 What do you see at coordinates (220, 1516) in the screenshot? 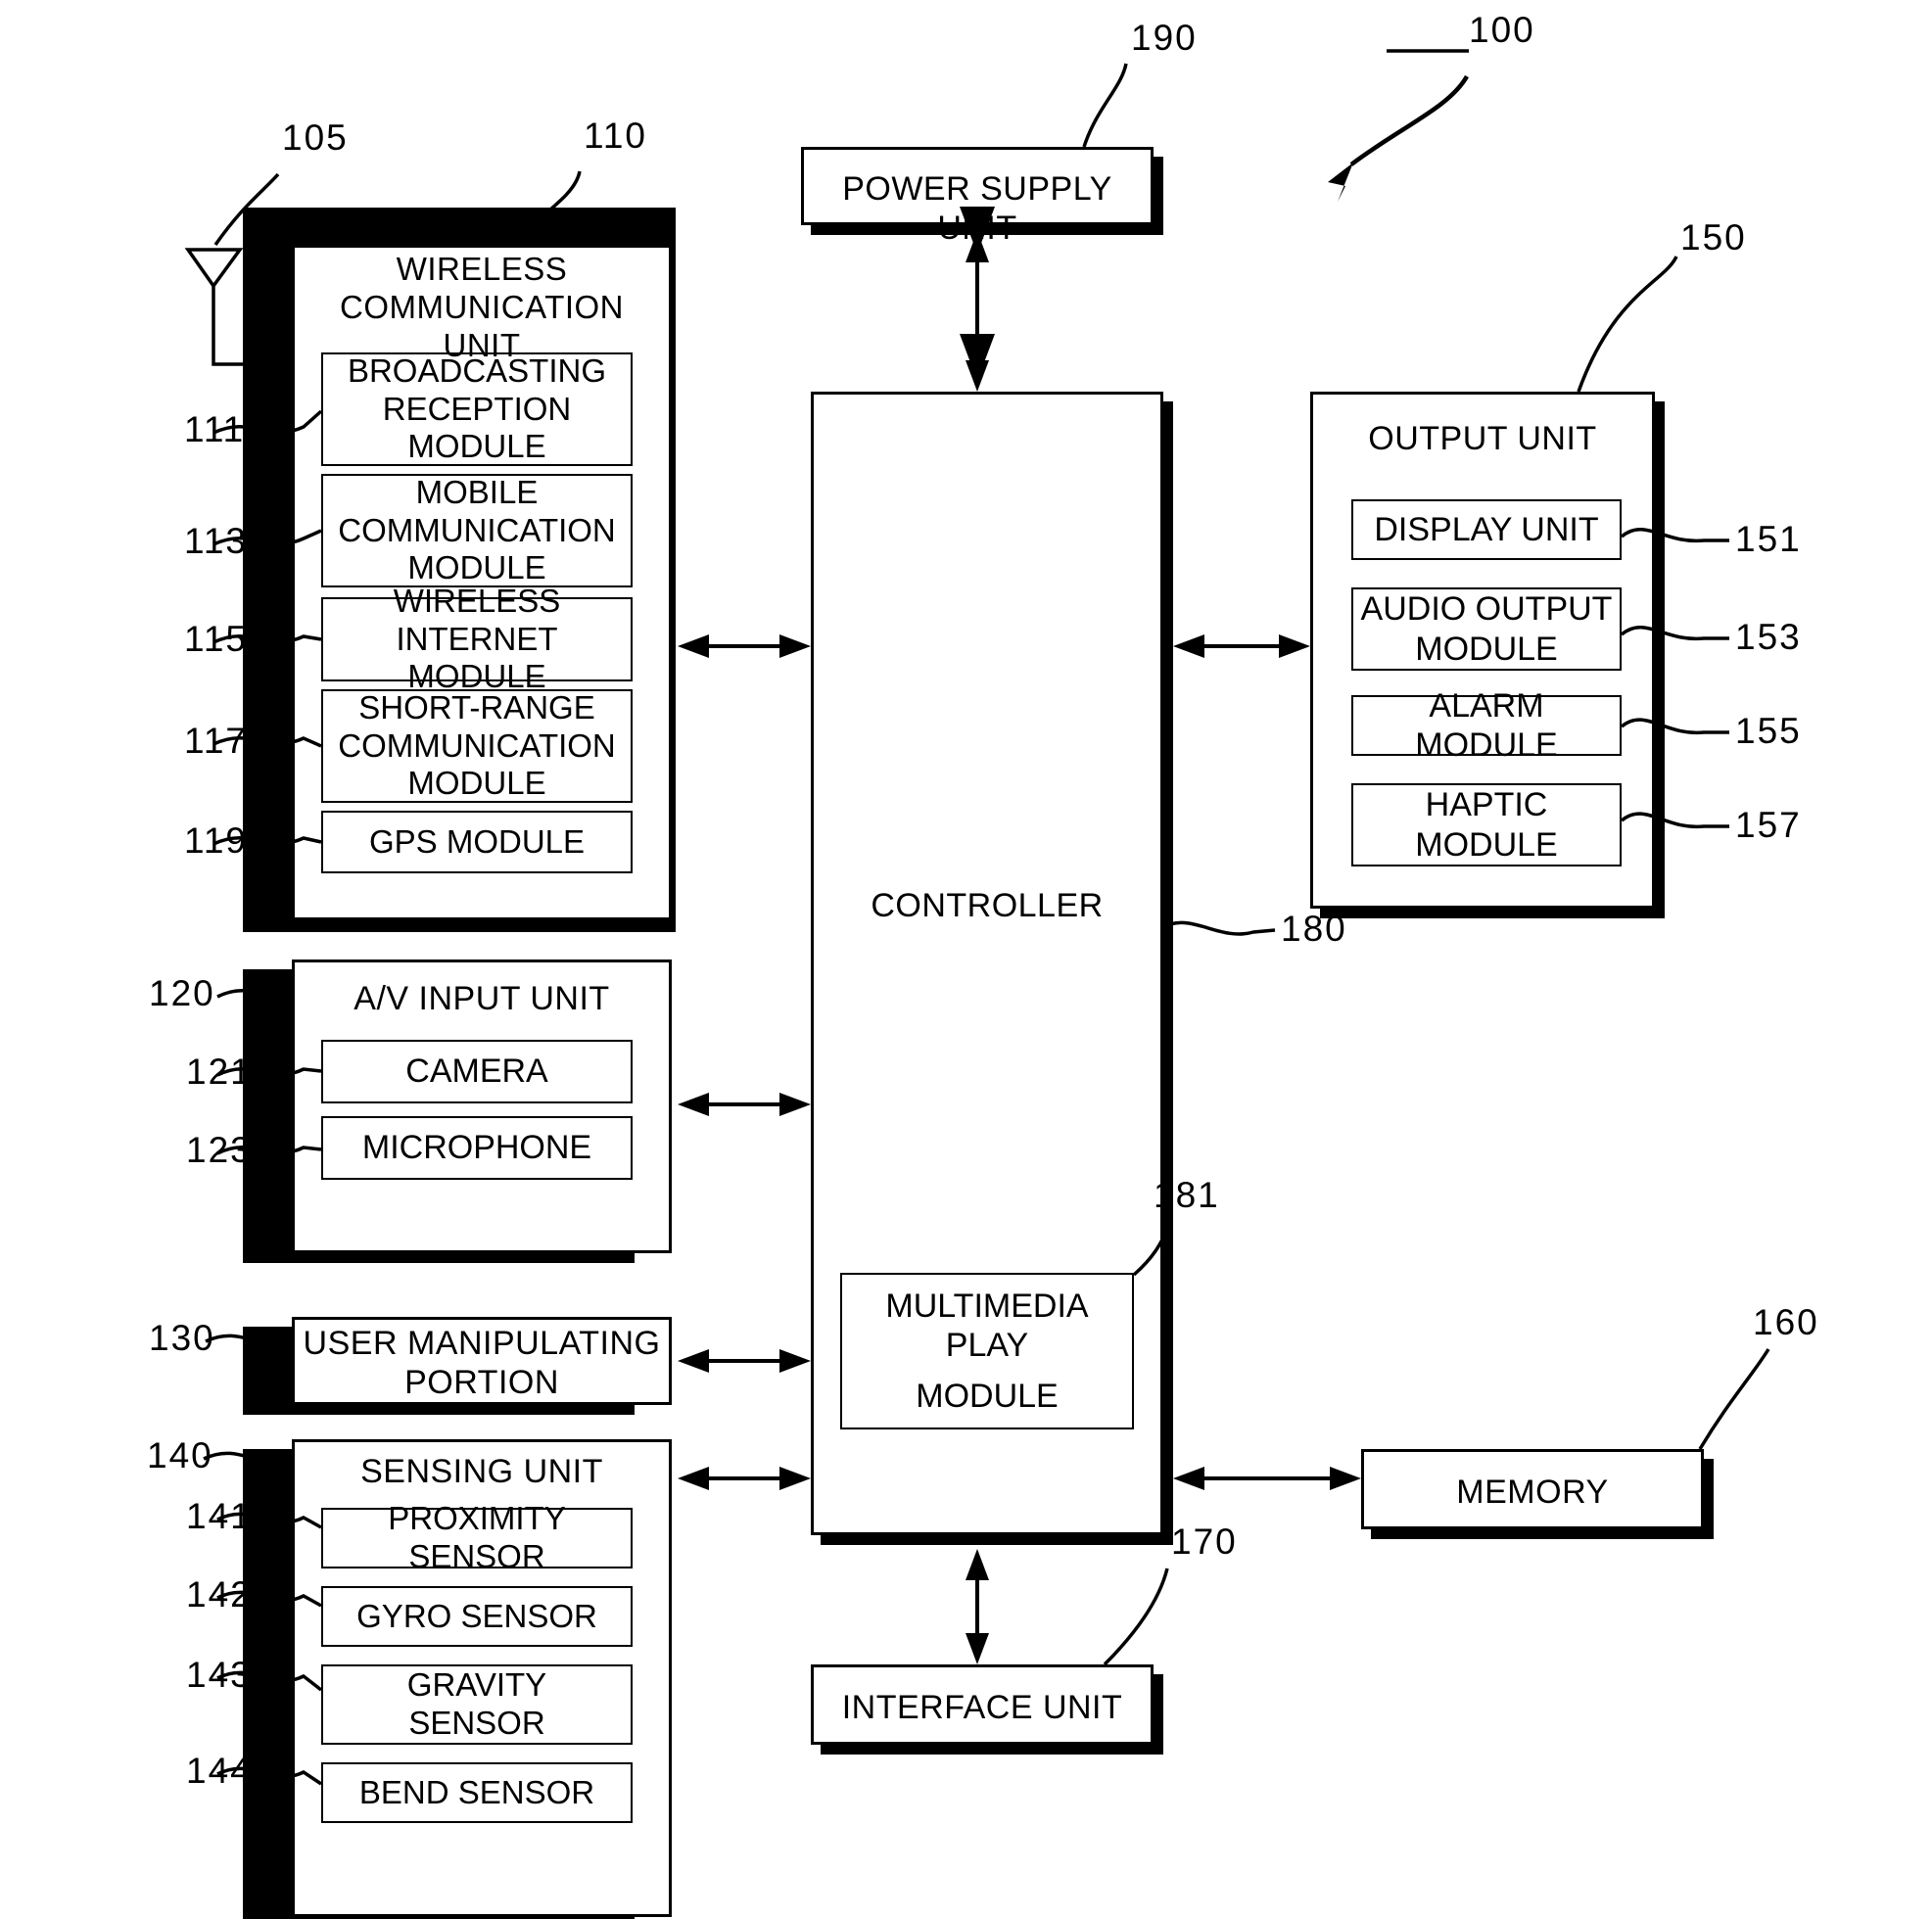
I see `ref-141: 141` at bounding box center [220, 1516].